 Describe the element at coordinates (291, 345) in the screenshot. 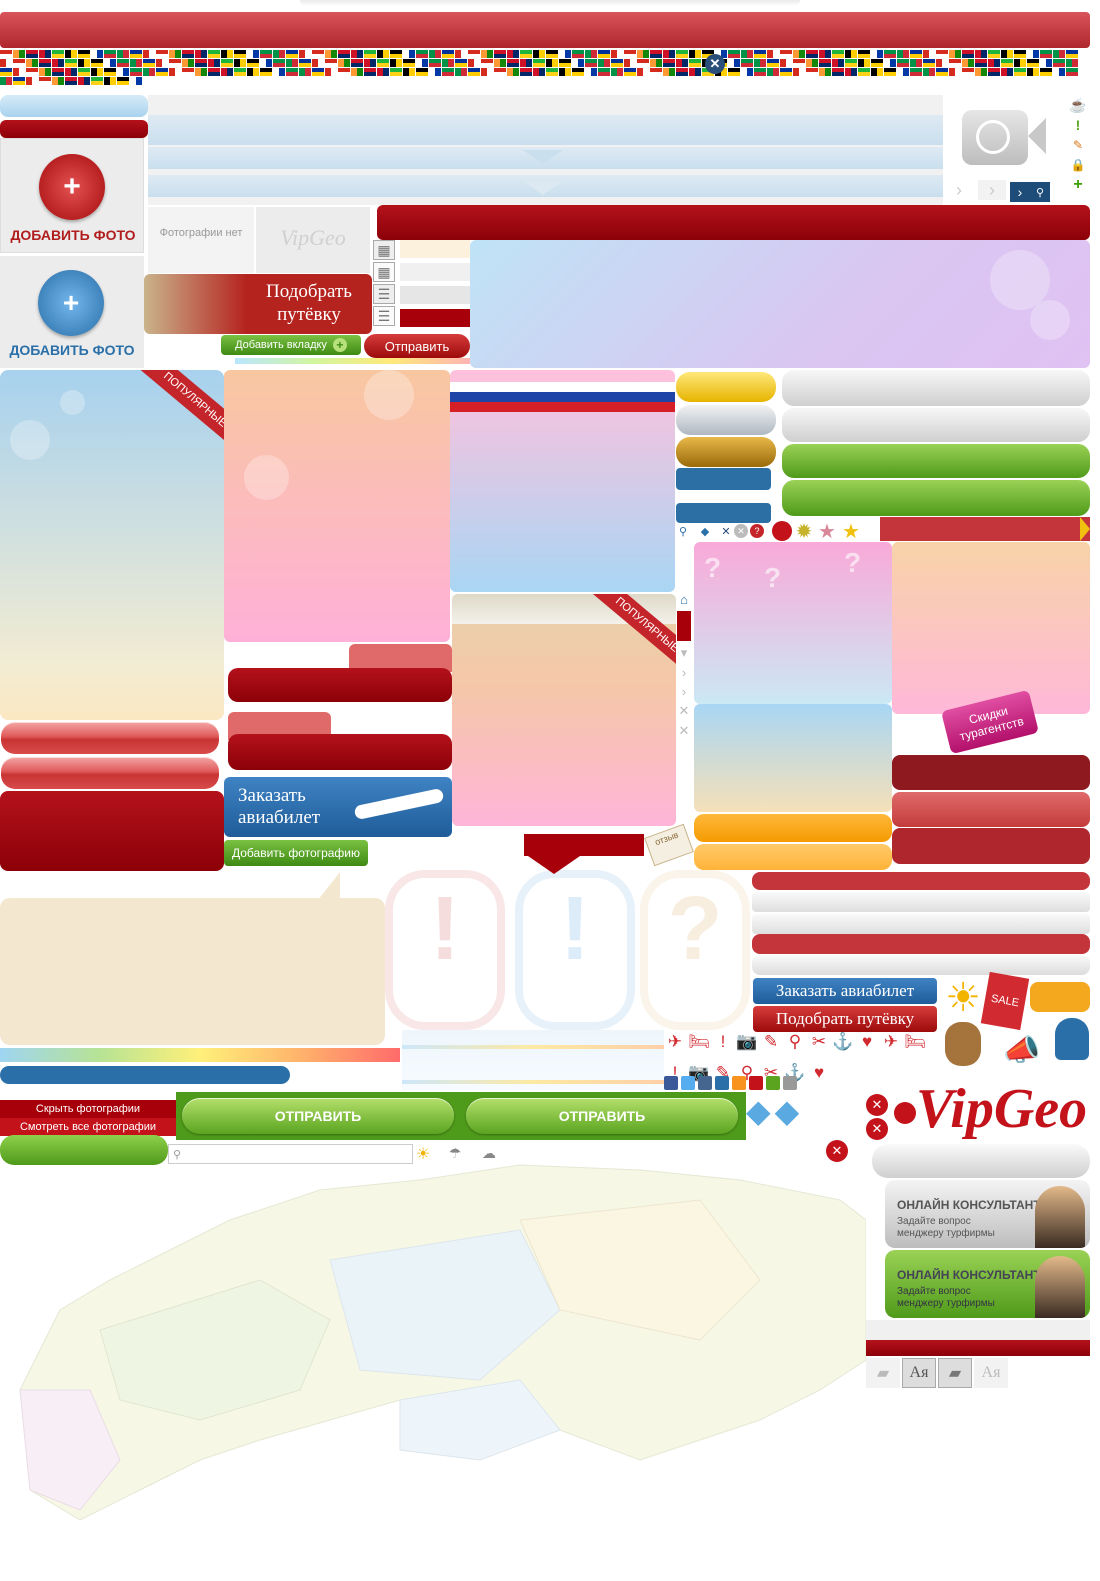

I see `add-tab-button: Добавить вкладку +` at that location.